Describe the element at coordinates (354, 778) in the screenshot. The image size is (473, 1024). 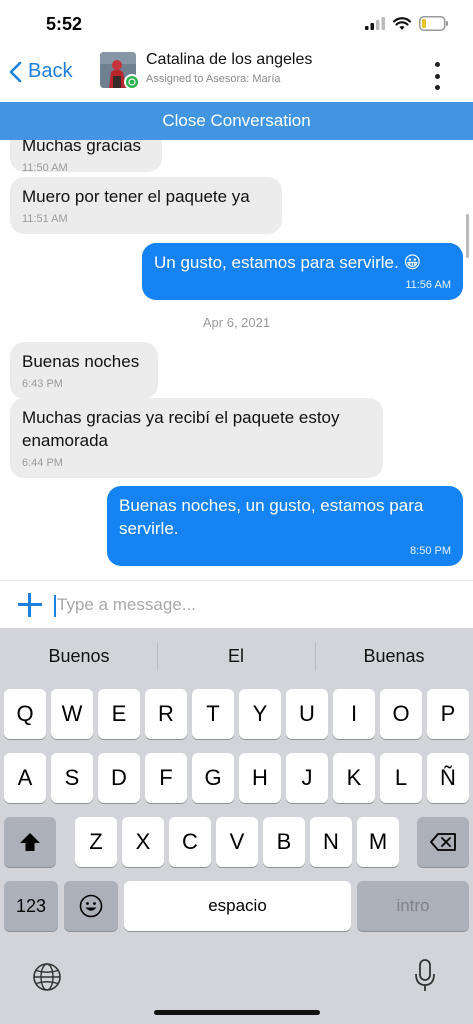
I see `key-k: K` at that location.